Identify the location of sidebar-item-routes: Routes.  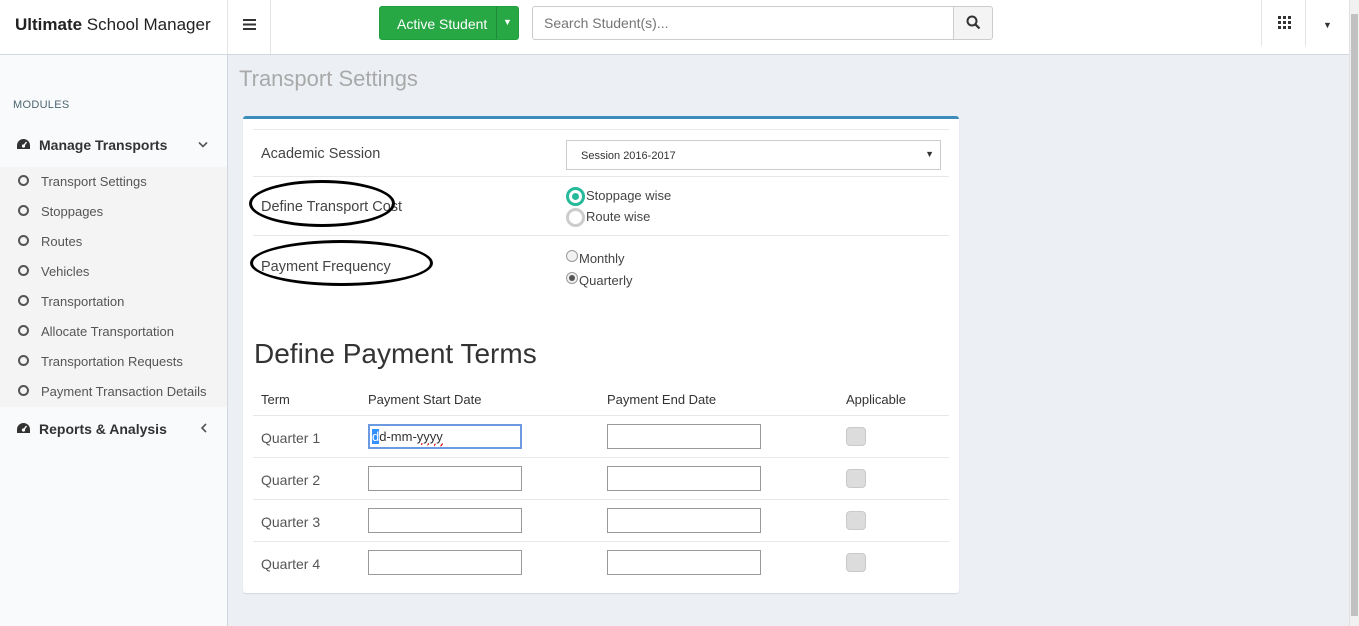
(113, 242).